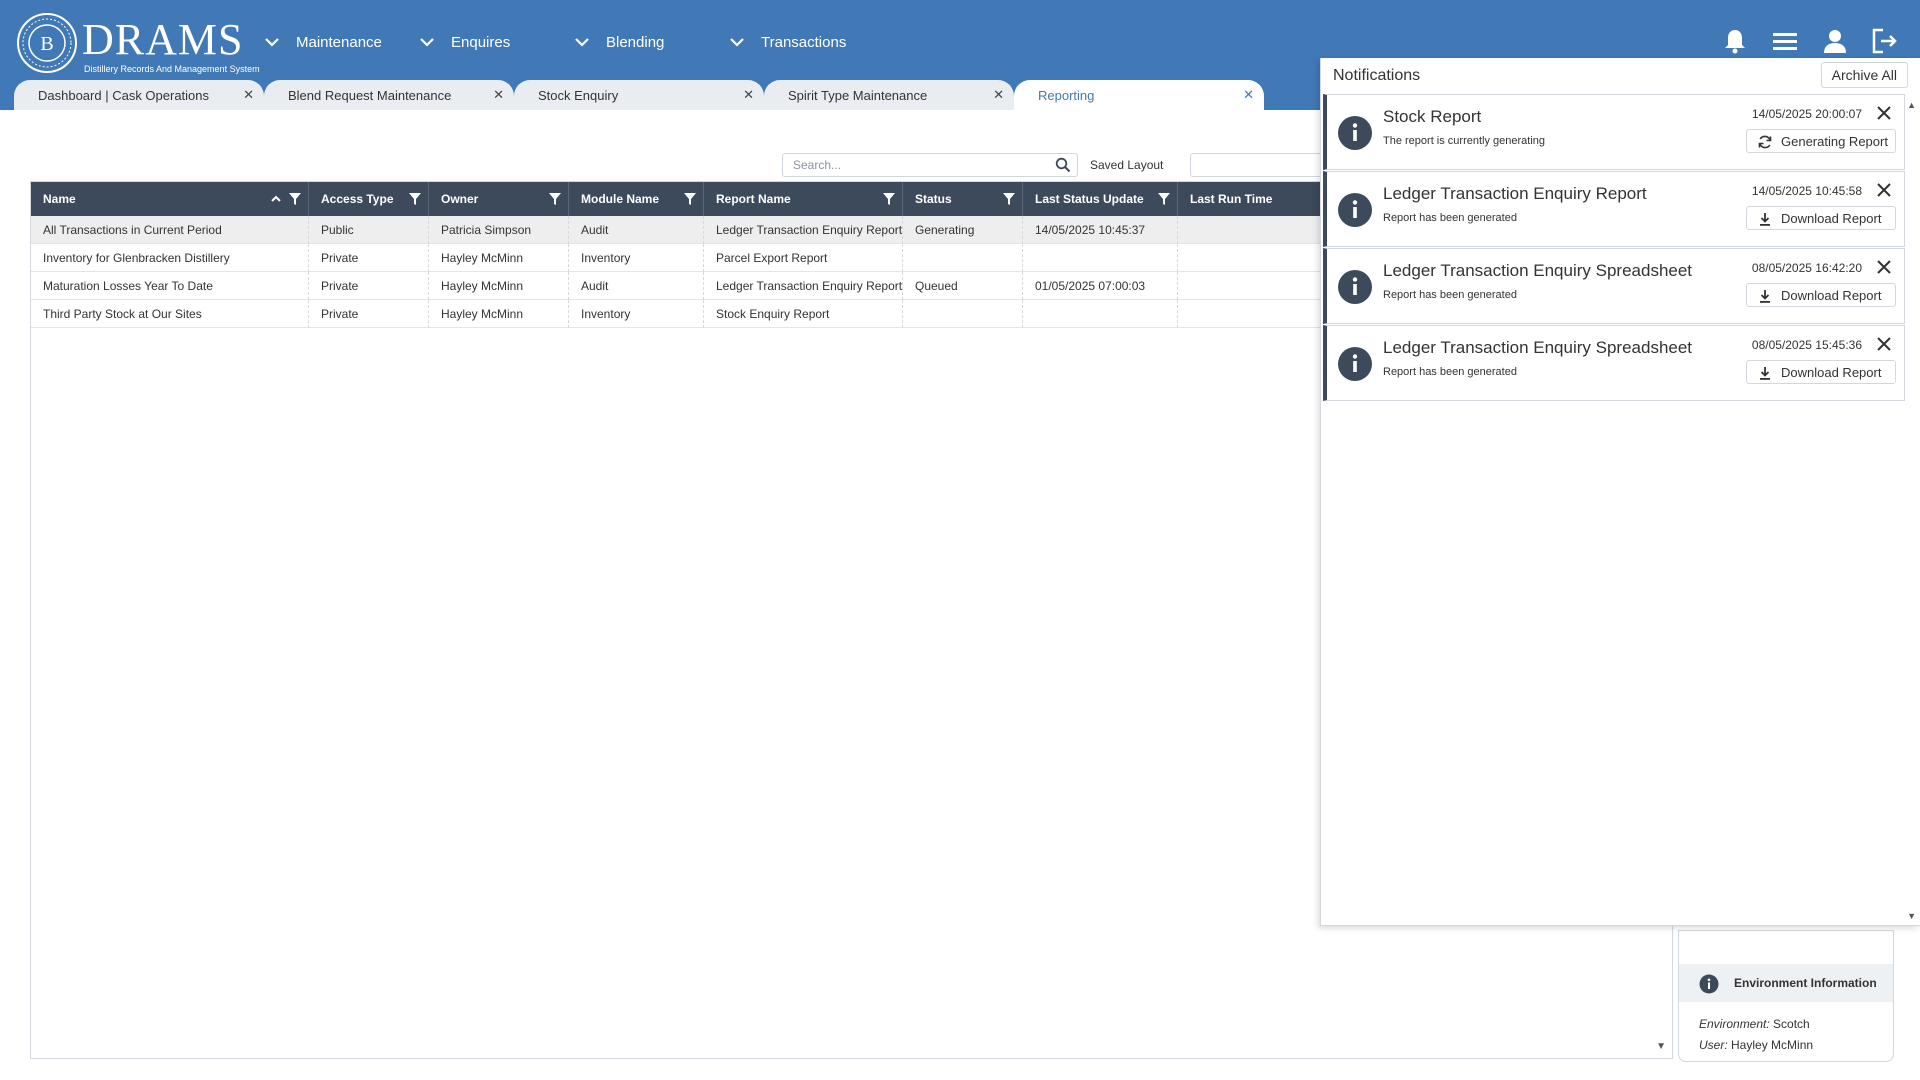 The width and height of the screenshot is (1920, 1080). Describe the element at coordinates (1765, 142) in the screenshot. I see `refresh-icon` at that location.